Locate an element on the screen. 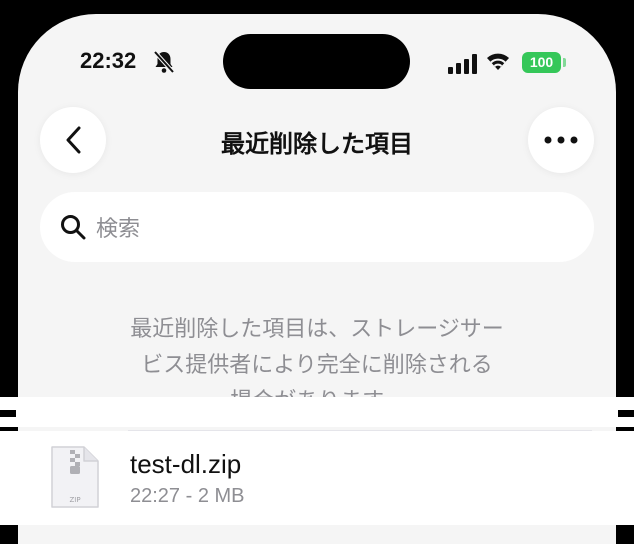  separator-edge-left is located at coordinates (8, 413).